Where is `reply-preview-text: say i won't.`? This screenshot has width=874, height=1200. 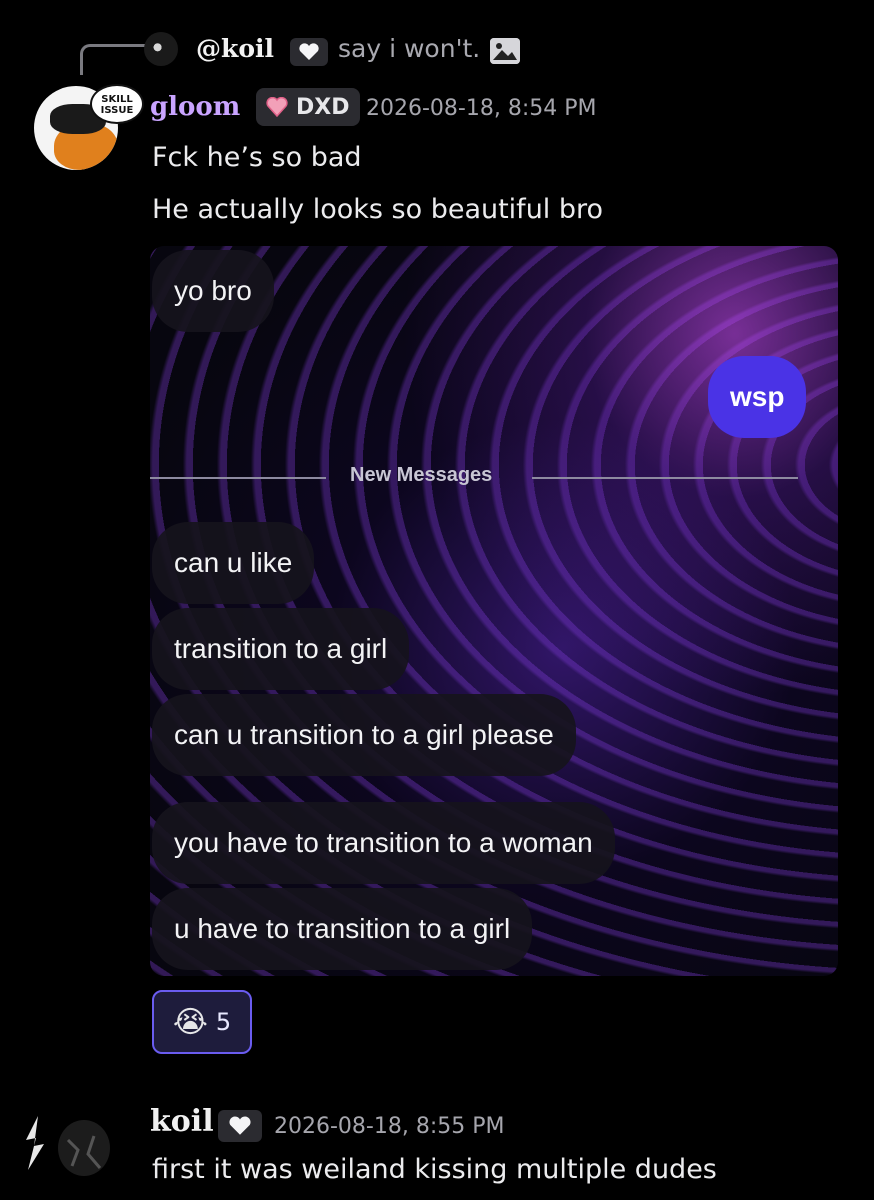 reply-preview-text: say i won't. is located at coordinates (409, 48).